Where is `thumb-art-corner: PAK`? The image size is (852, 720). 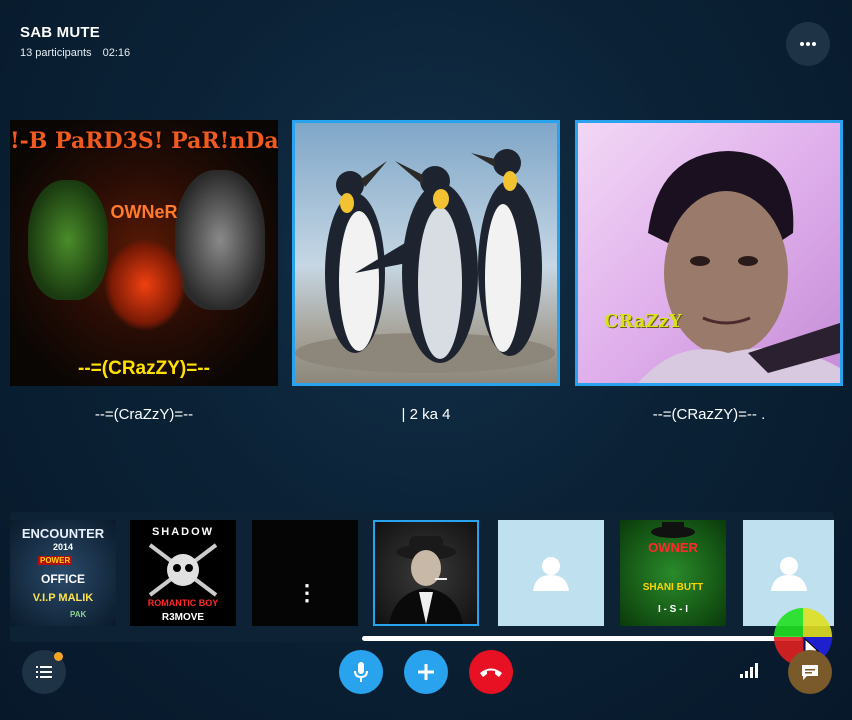 thumb-art-corner: PAK is located at coordinates (78, 614).